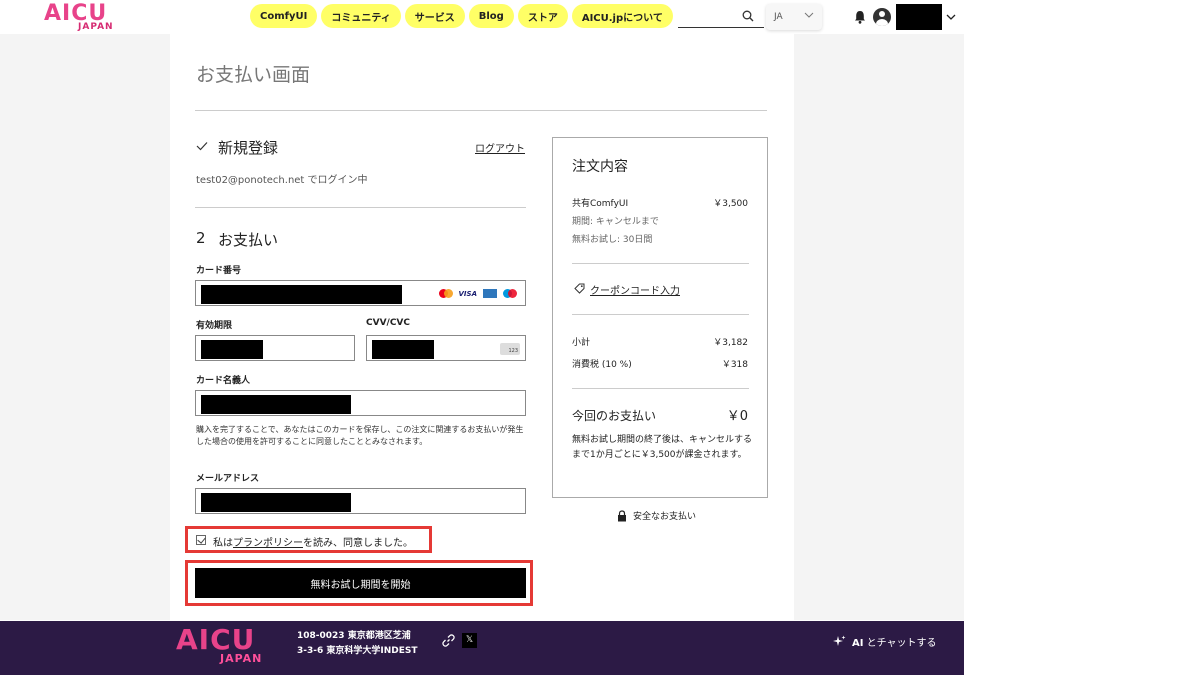 The width and height of the screenshot is (1200, 675). What do you see at coordinates (581, 343) in the screenshot?
I see `subtotal-label: 小計` at bounding box center [581, 343].